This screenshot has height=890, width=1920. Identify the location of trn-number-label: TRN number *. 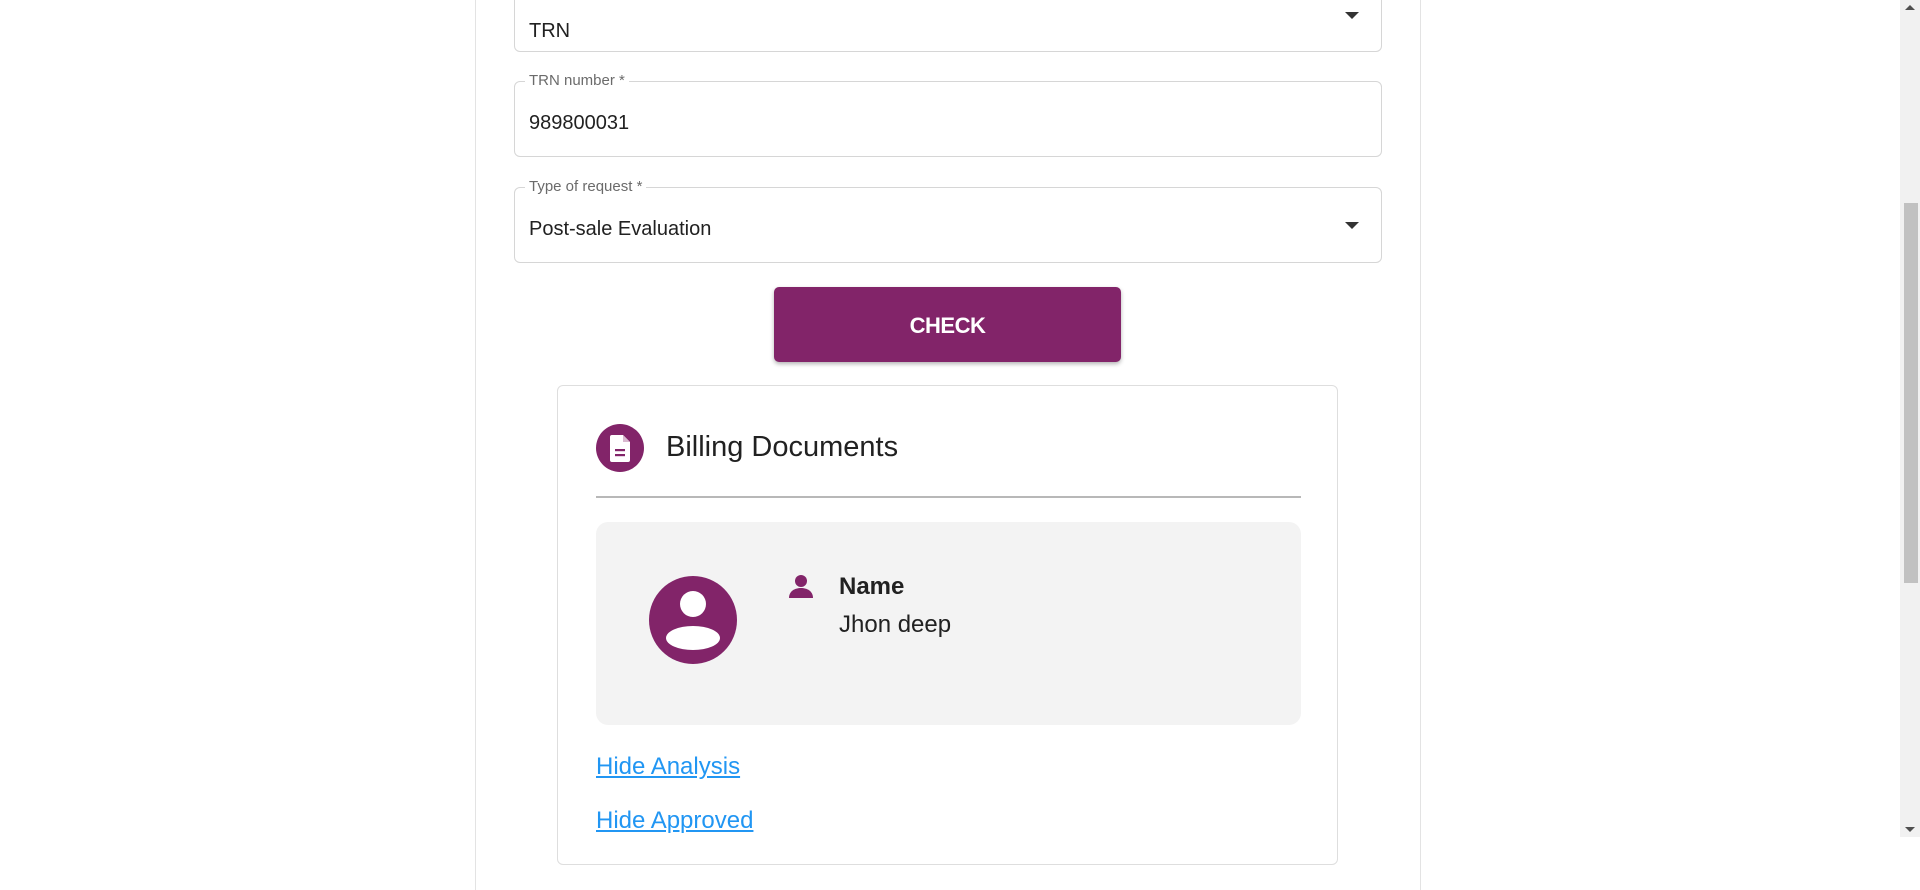
(577, 81).